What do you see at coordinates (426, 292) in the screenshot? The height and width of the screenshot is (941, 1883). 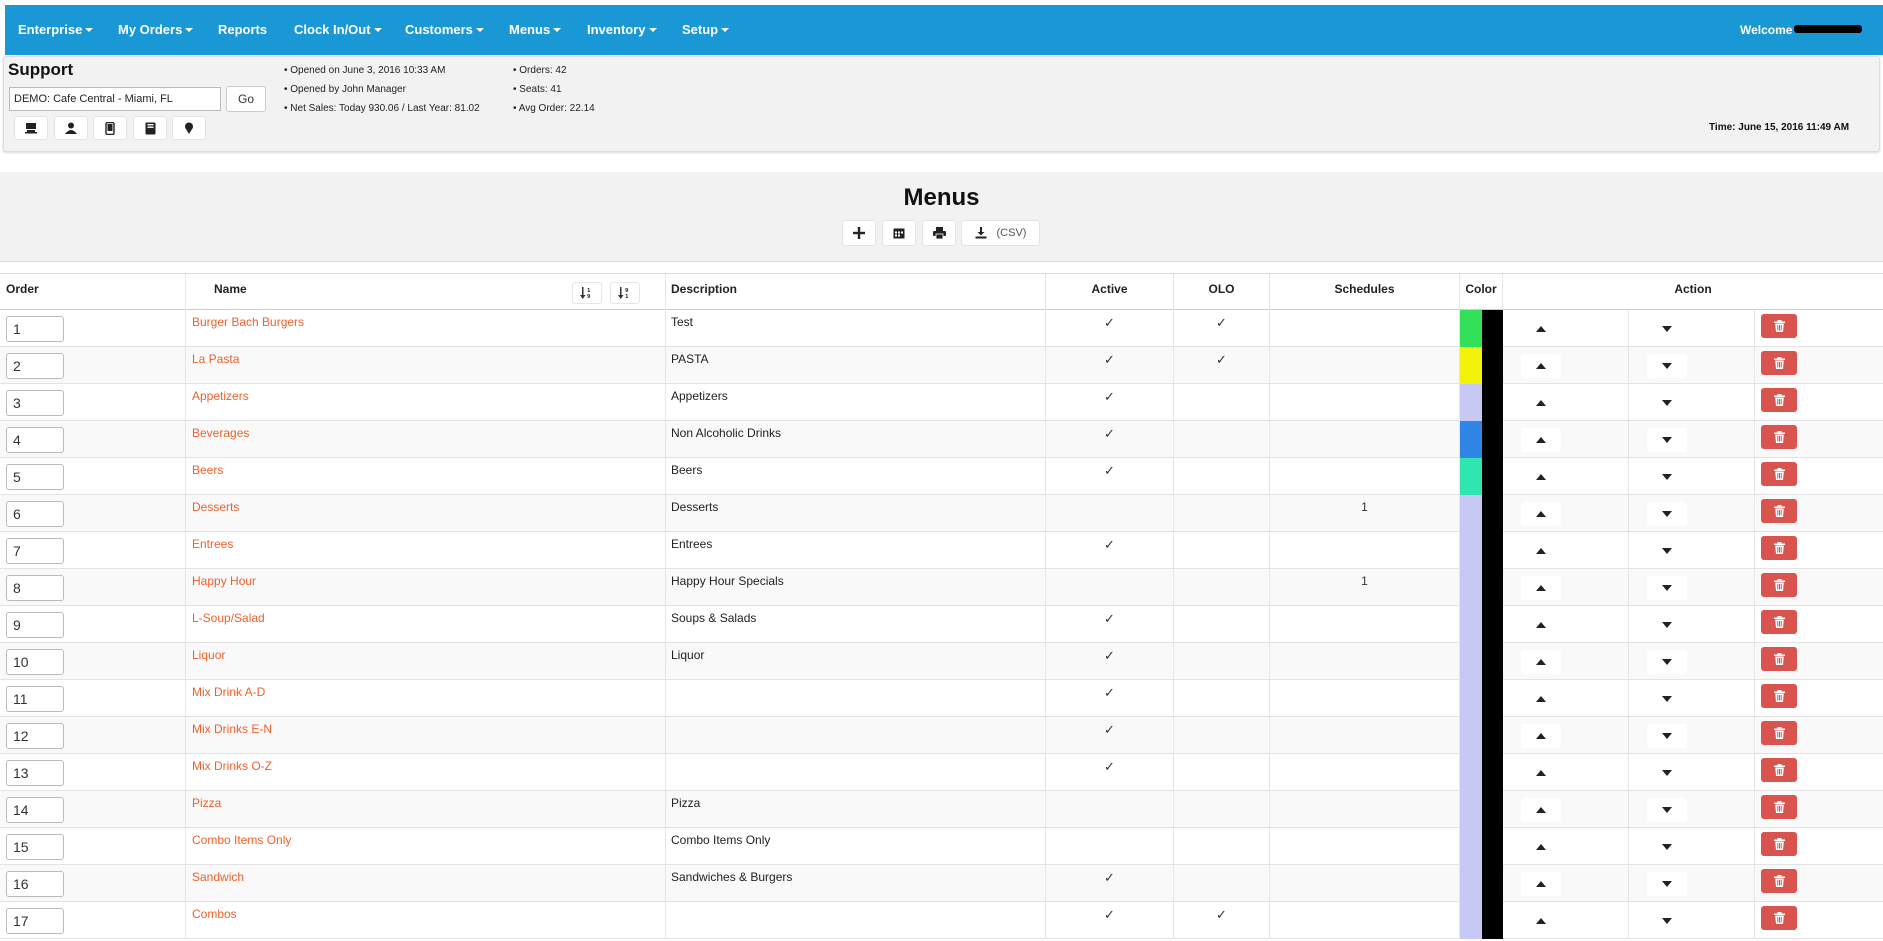 I see `header-name: Name 19 91` at bounding box center [426, 292].